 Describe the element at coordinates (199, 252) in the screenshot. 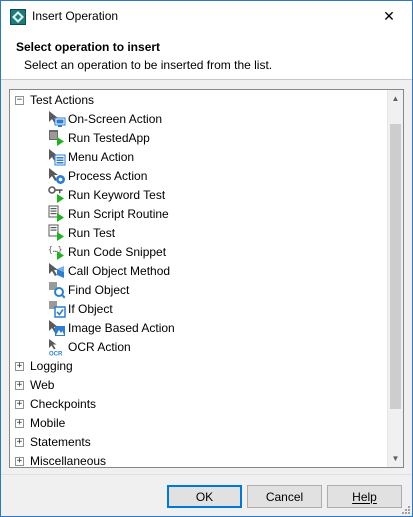

I see `tree-item-run-code-snippet: {…} Run Code Snippet` at that location.